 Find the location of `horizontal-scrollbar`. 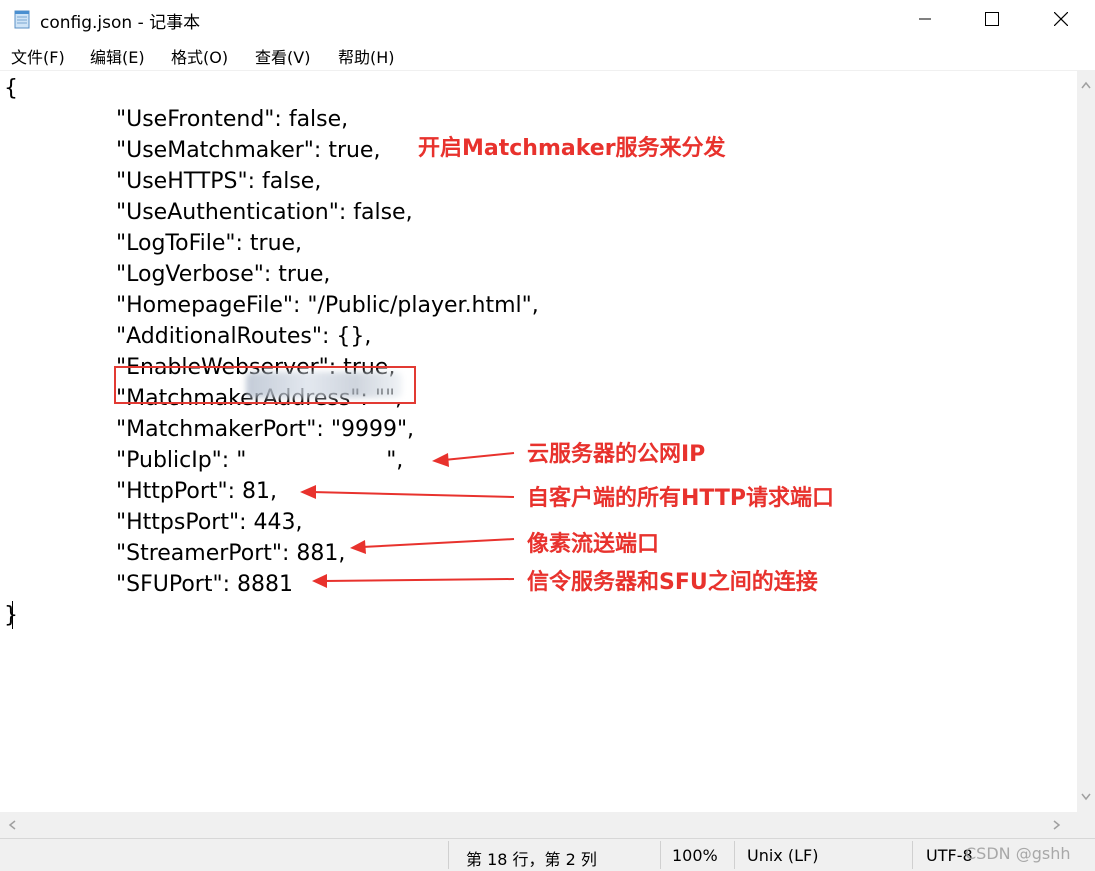

horizontal-scrollbar is located at coordinates (538, 825).